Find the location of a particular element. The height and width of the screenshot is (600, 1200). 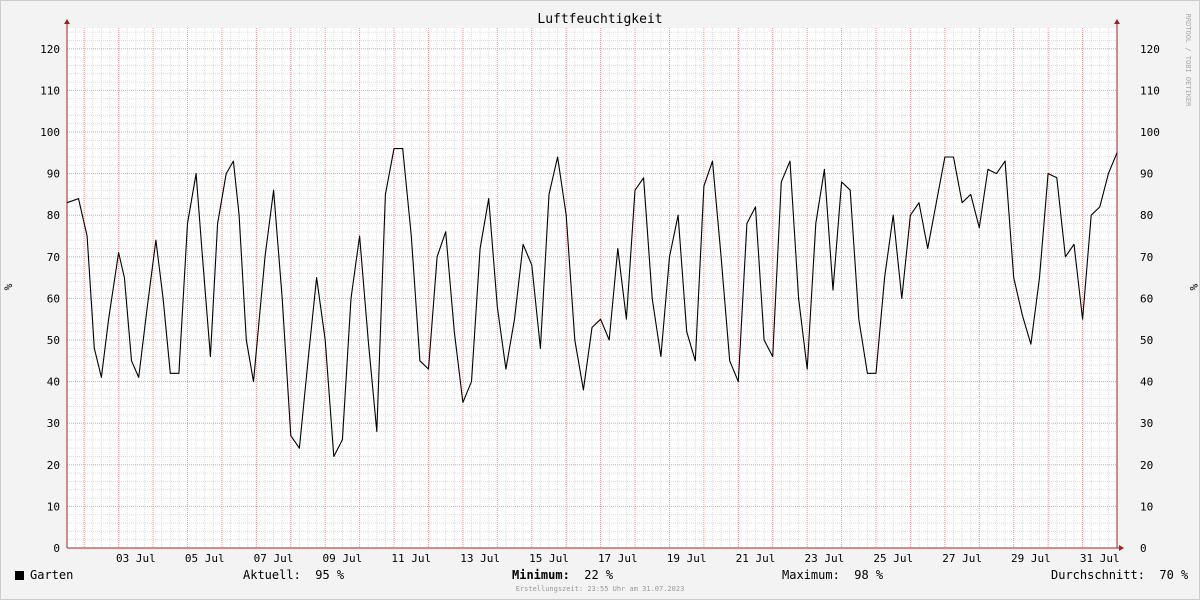

legend-series: Garten is located at coordinates (44, 575).